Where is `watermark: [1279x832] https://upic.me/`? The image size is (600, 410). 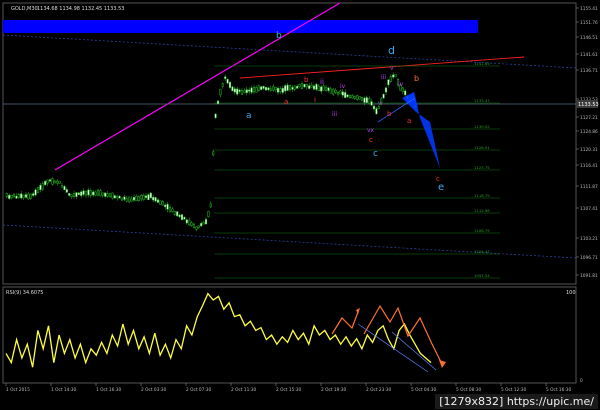
watermark: [1279x832] https://upic.me/ is located at coordinates (516, 401).